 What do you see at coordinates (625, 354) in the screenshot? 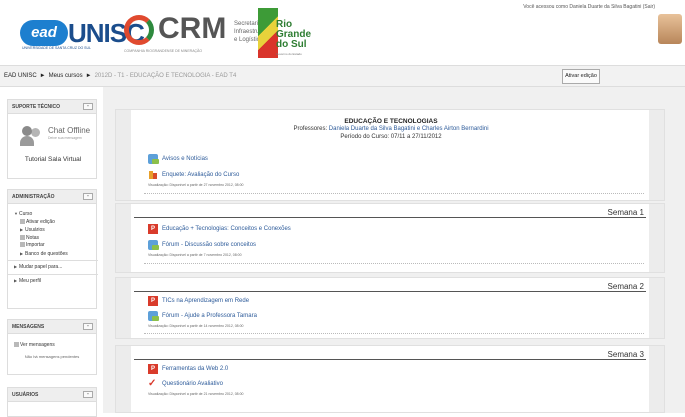
I see `section-title: Semana 3` at bounding box center [625, 354].